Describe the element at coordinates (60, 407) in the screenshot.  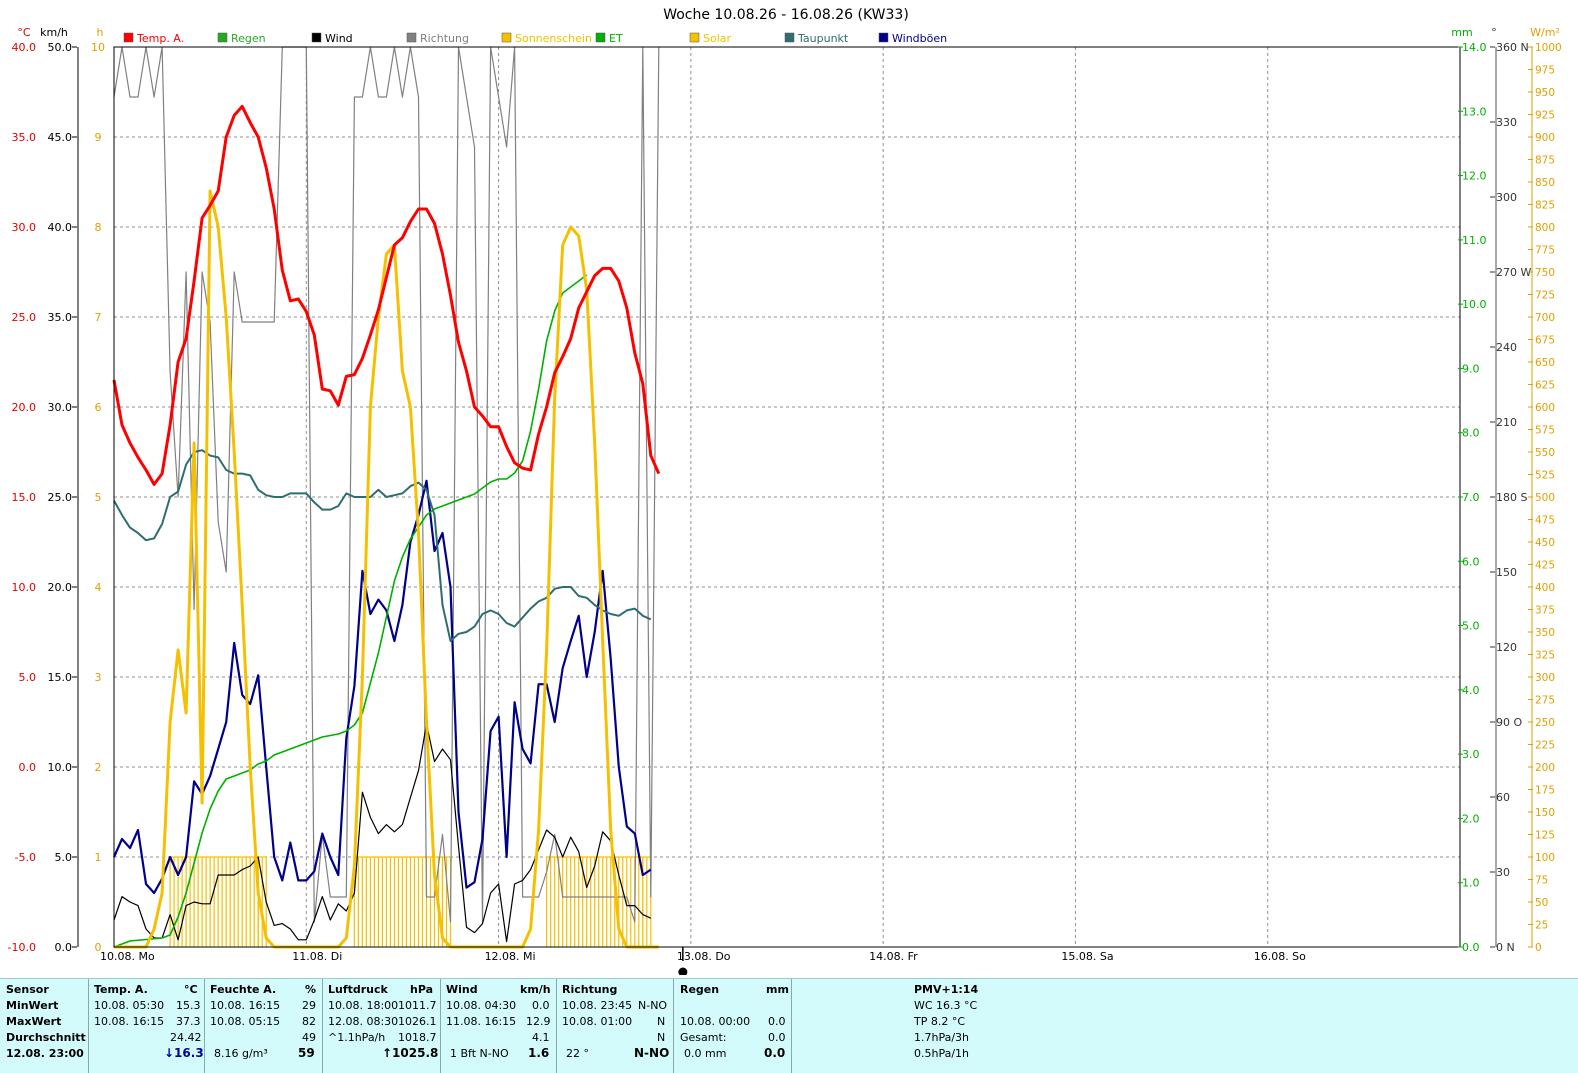
I see `kmh-tick: 30.0` at that location.